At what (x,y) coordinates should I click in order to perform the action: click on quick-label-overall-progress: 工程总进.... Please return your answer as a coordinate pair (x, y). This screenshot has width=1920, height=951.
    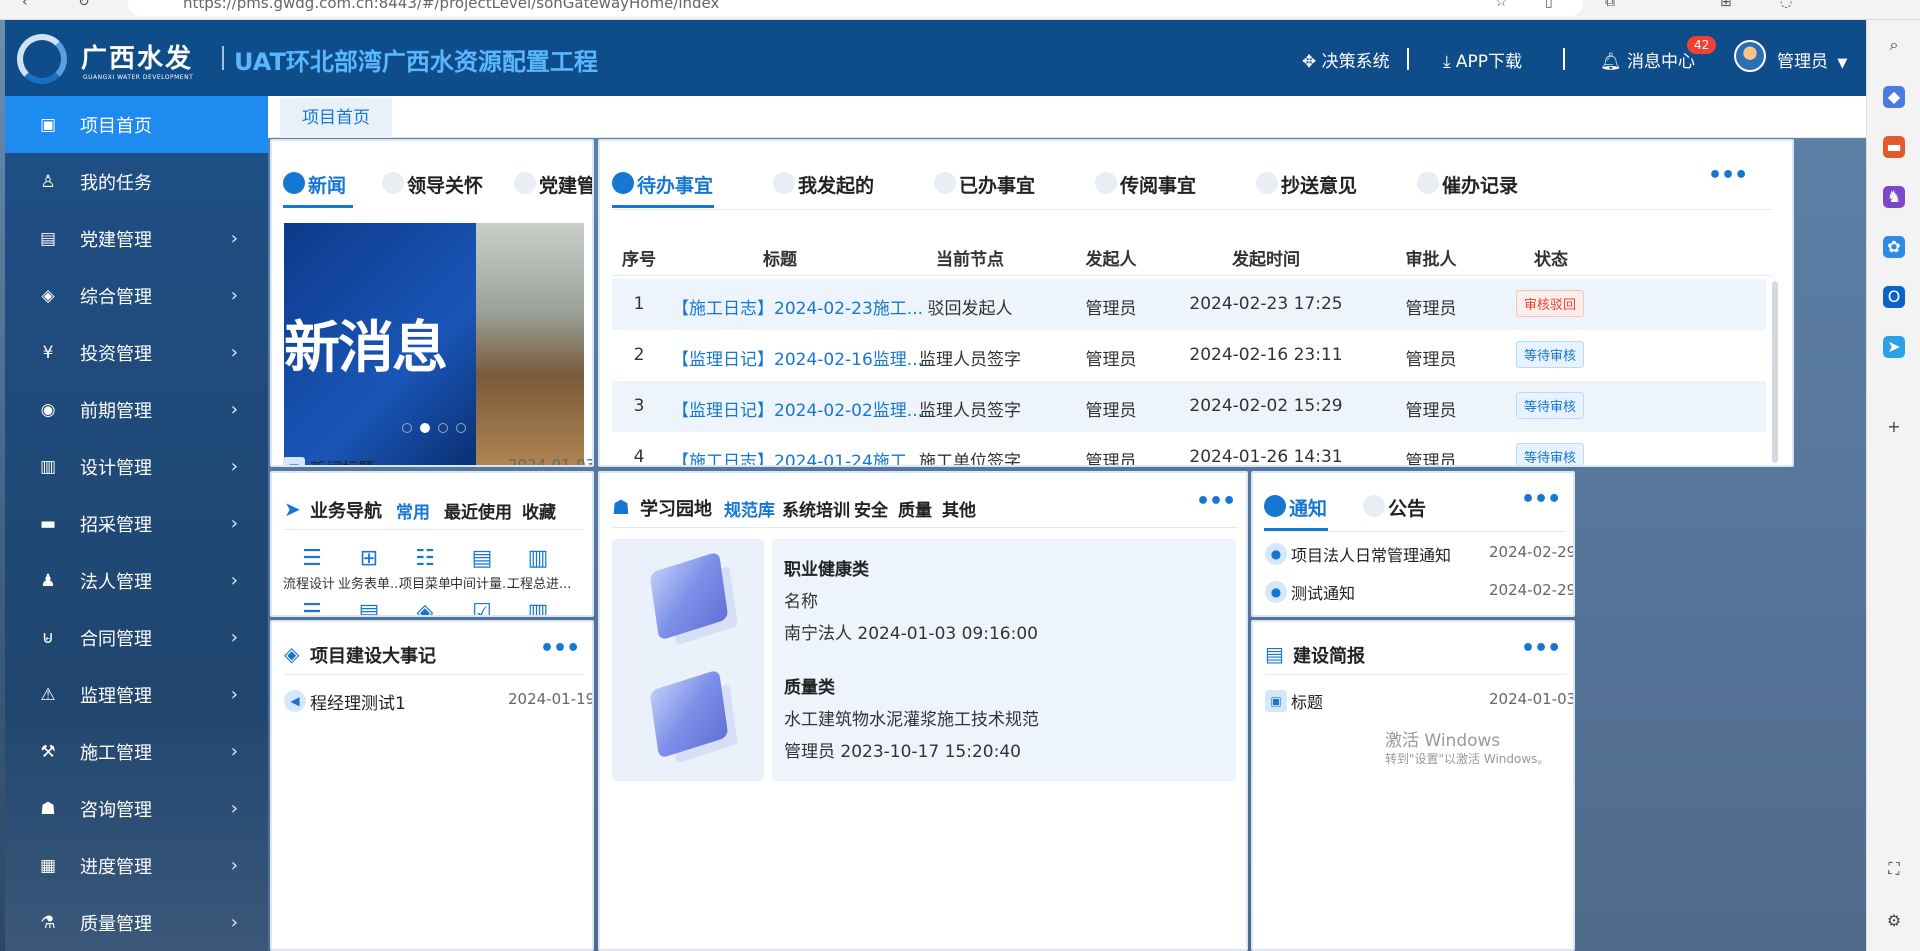
    Looking at the image, I should click on (539, 582).